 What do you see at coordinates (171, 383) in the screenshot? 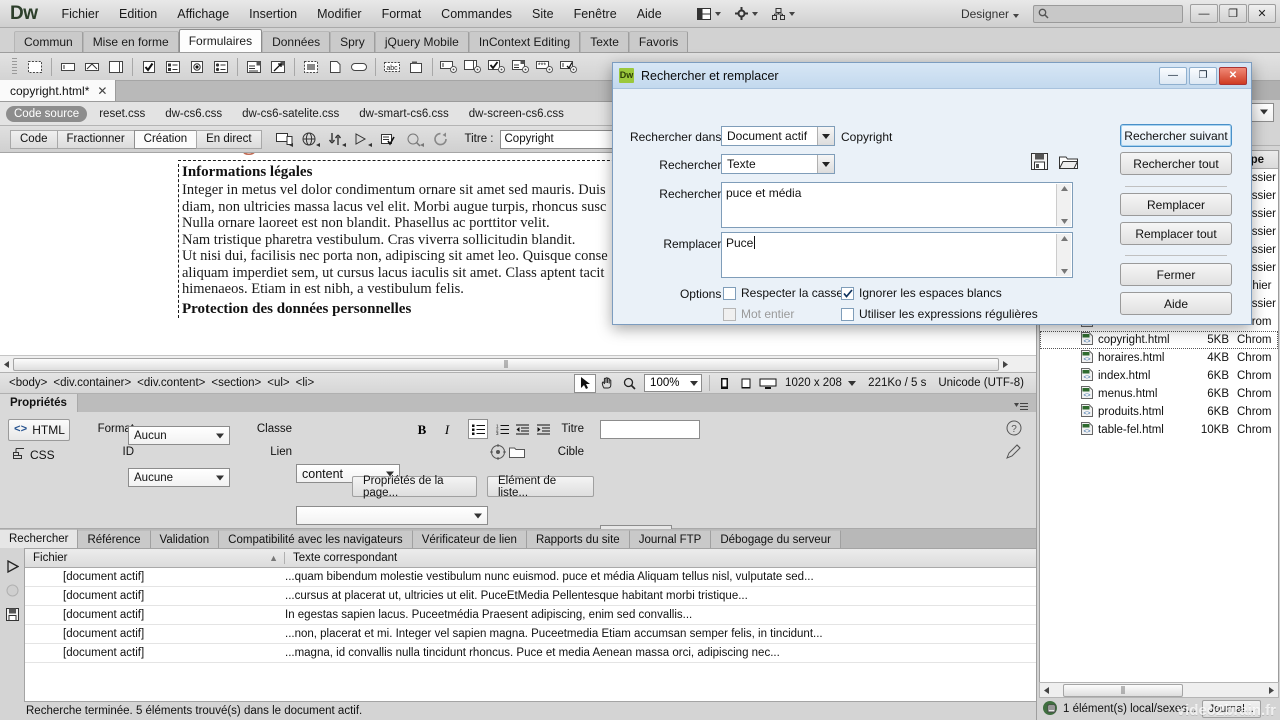
I see `tag-div-content: <div.content>` at bounding box center [171, 383].